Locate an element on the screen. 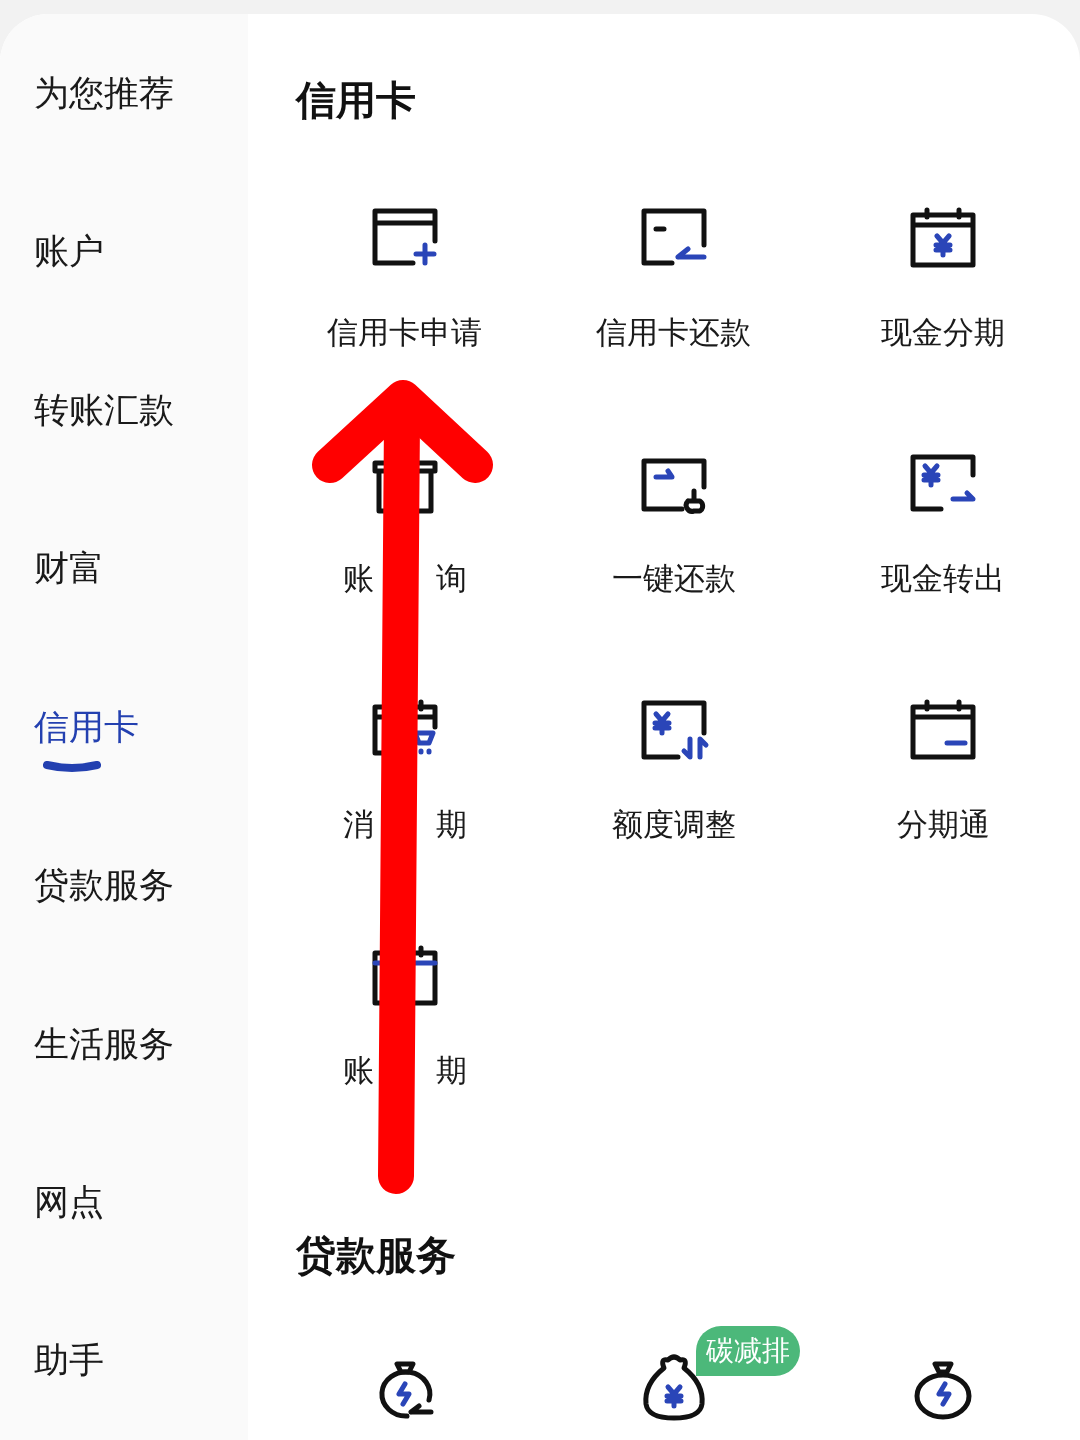 The height and width of the screenshot is (1440, 1080). sidebar-tab: 转账汇款 is located at coordinates (124, 410).